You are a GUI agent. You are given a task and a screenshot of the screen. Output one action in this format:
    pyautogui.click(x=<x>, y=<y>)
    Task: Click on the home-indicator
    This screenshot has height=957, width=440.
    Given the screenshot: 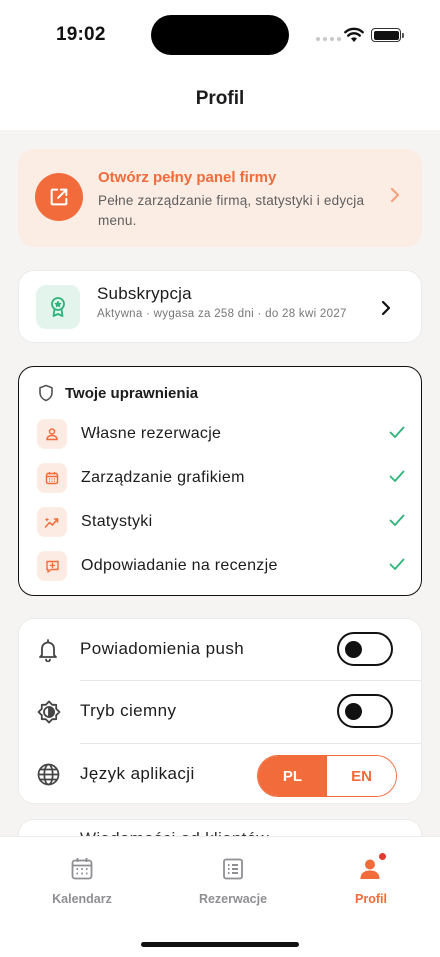 What is the action you would take?
    pyautogui.click(x=220, y=944)
    